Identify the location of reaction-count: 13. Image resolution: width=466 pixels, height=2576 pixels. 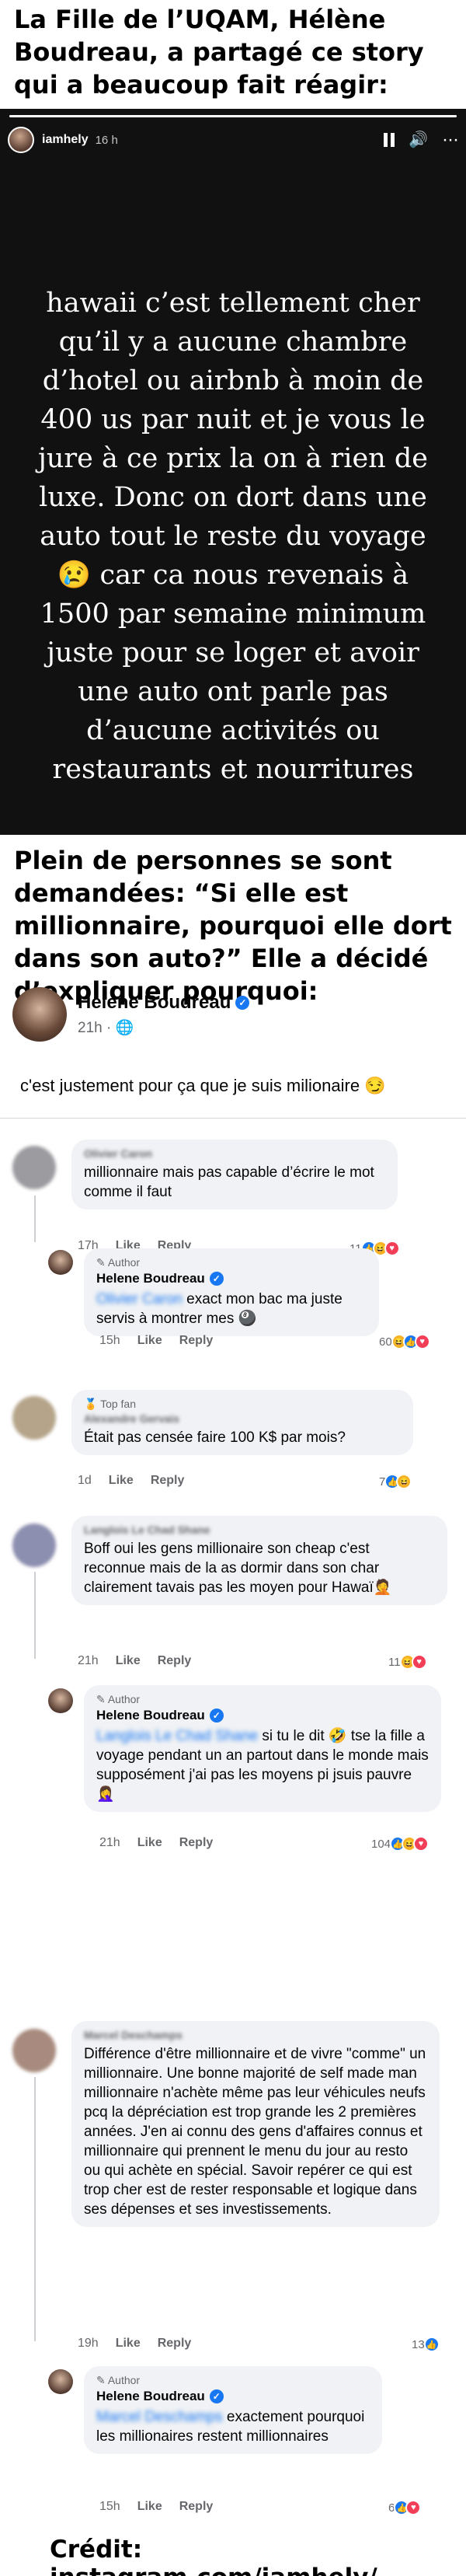
(418, 2344).